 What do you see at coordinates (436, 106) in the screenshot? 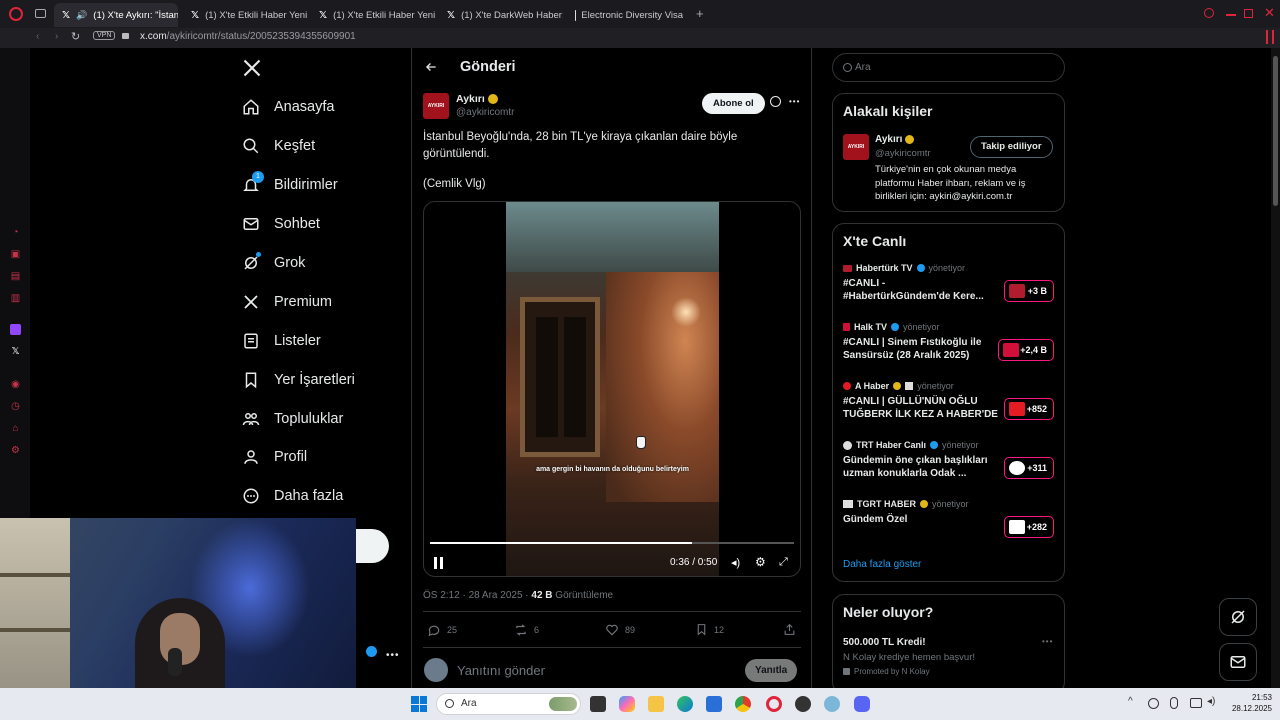
I see `author-avatar: AYKIRI` at bounding box center [436, 106].